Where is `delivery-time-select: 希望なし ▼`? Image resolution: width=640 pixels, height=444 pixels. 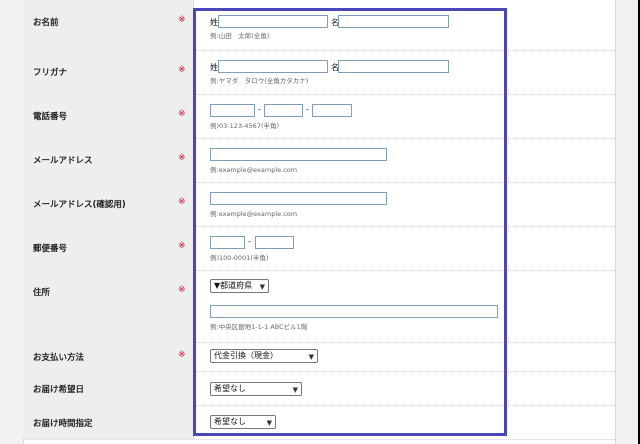 delivery-time-select: 希望なし ▼ is located at coordinates (243, 422).